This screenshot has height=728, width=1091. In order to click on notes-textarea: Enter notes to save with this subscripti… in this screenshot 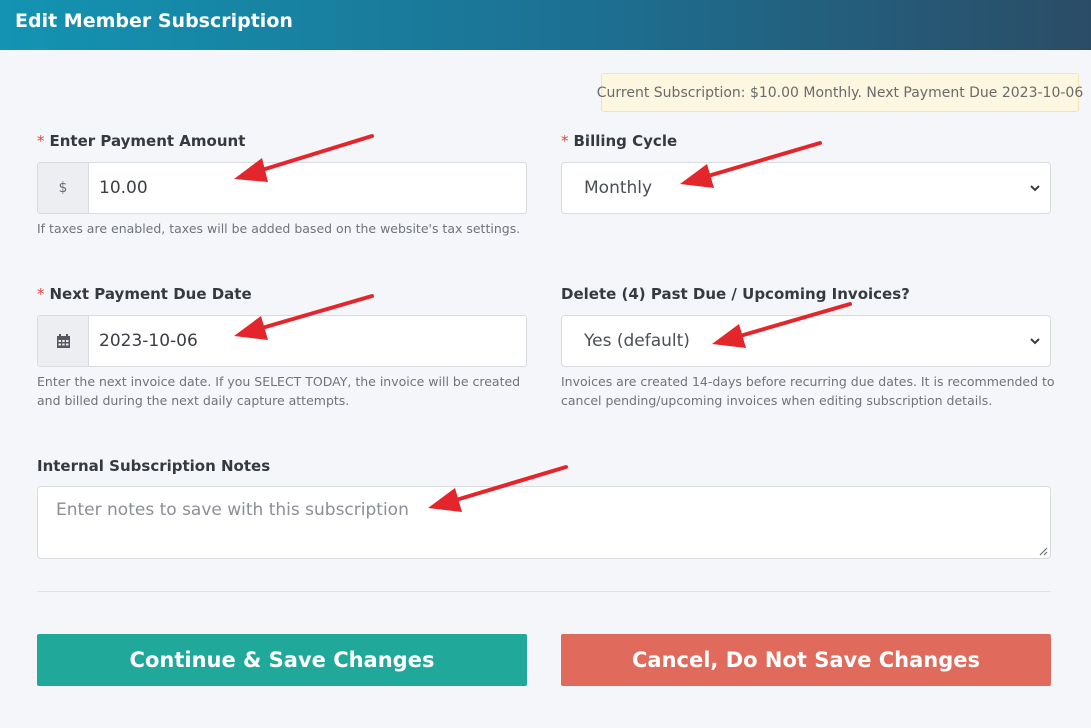, I will do `click(544, 522)`.